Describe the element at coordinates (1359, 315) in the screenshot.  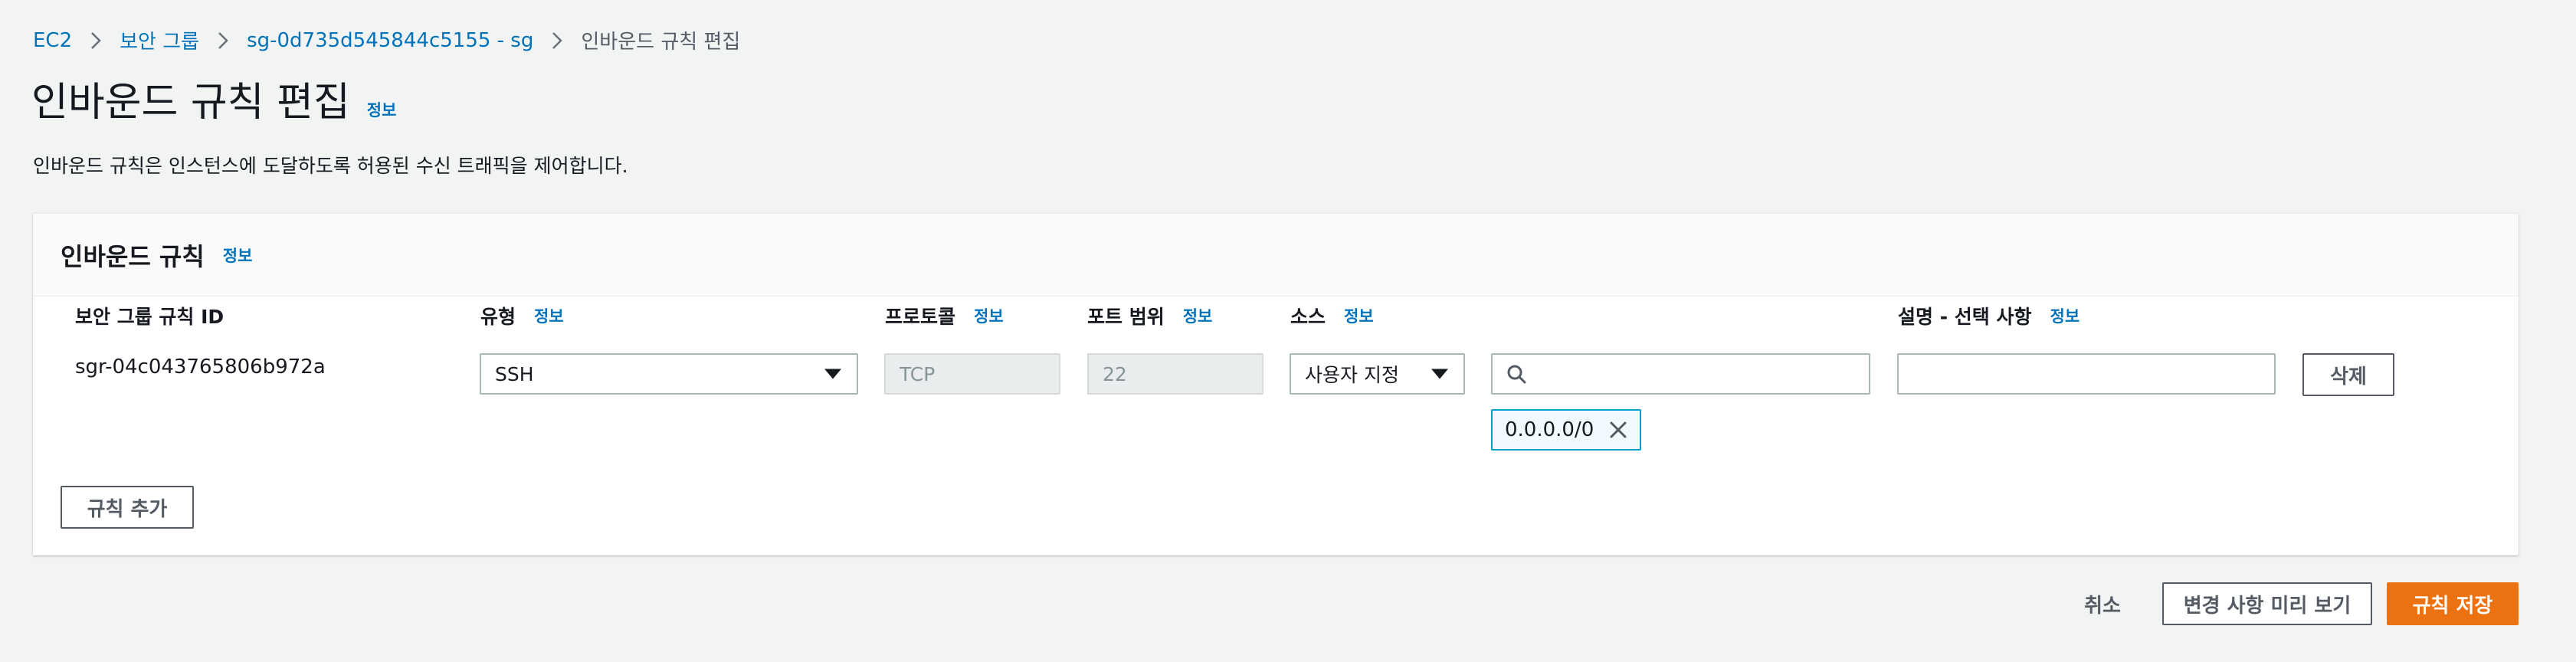
I see `source-info-link: 정보` at that location.